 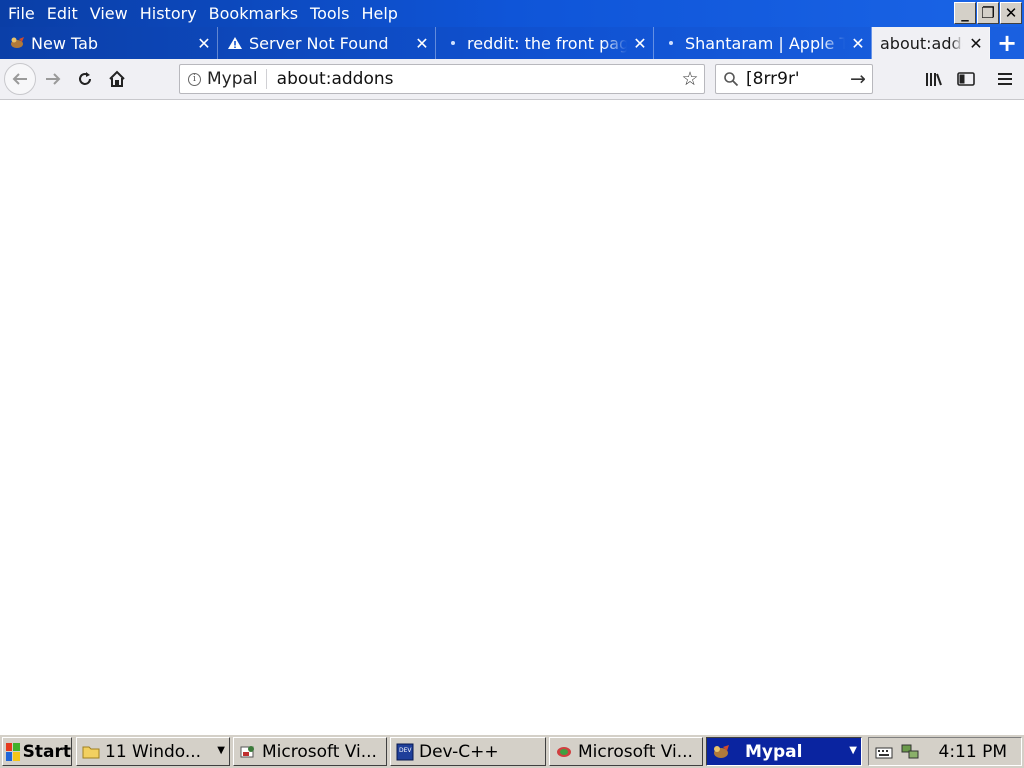 What do you see at coordinates (168, 13) in the screenshot?
I see `menu-history: History` at bounding box center [168, 13].